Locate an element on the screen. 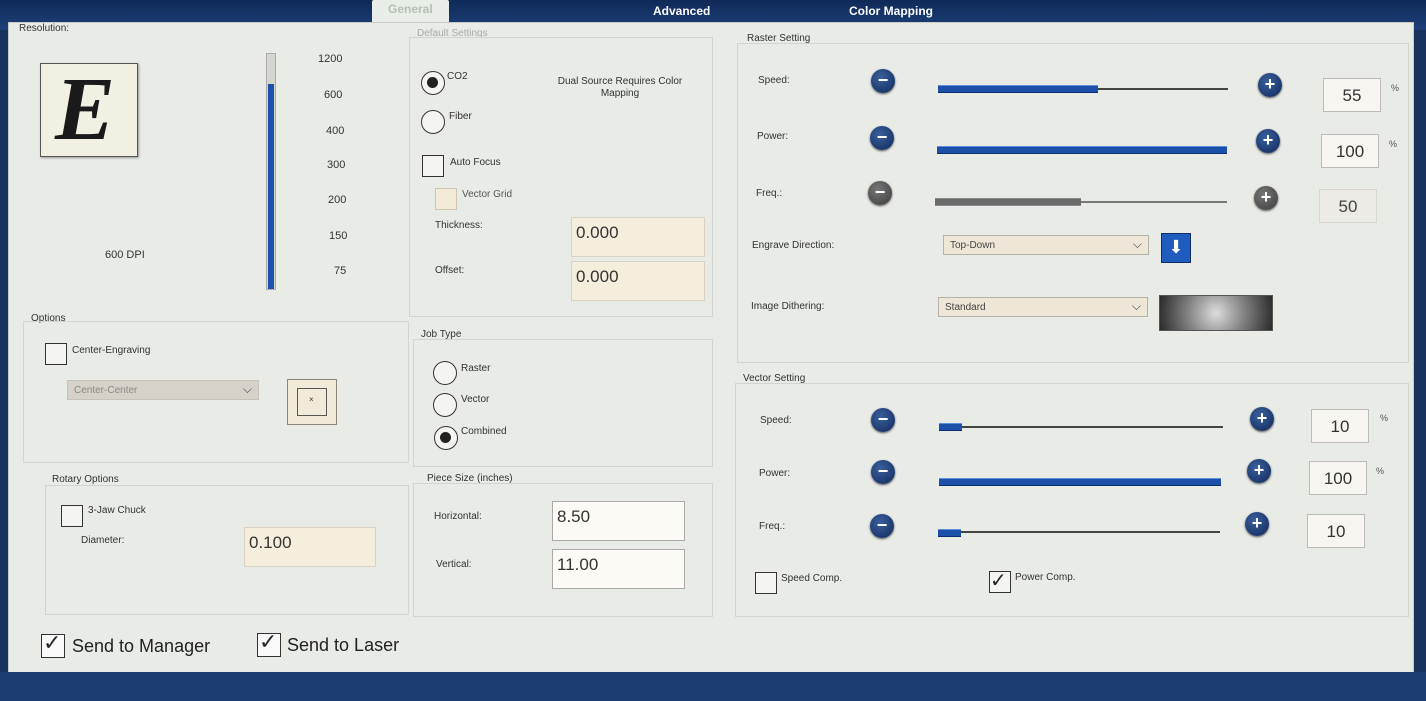  raster-speed-minus-button: − is located at coordinates (883, 81).